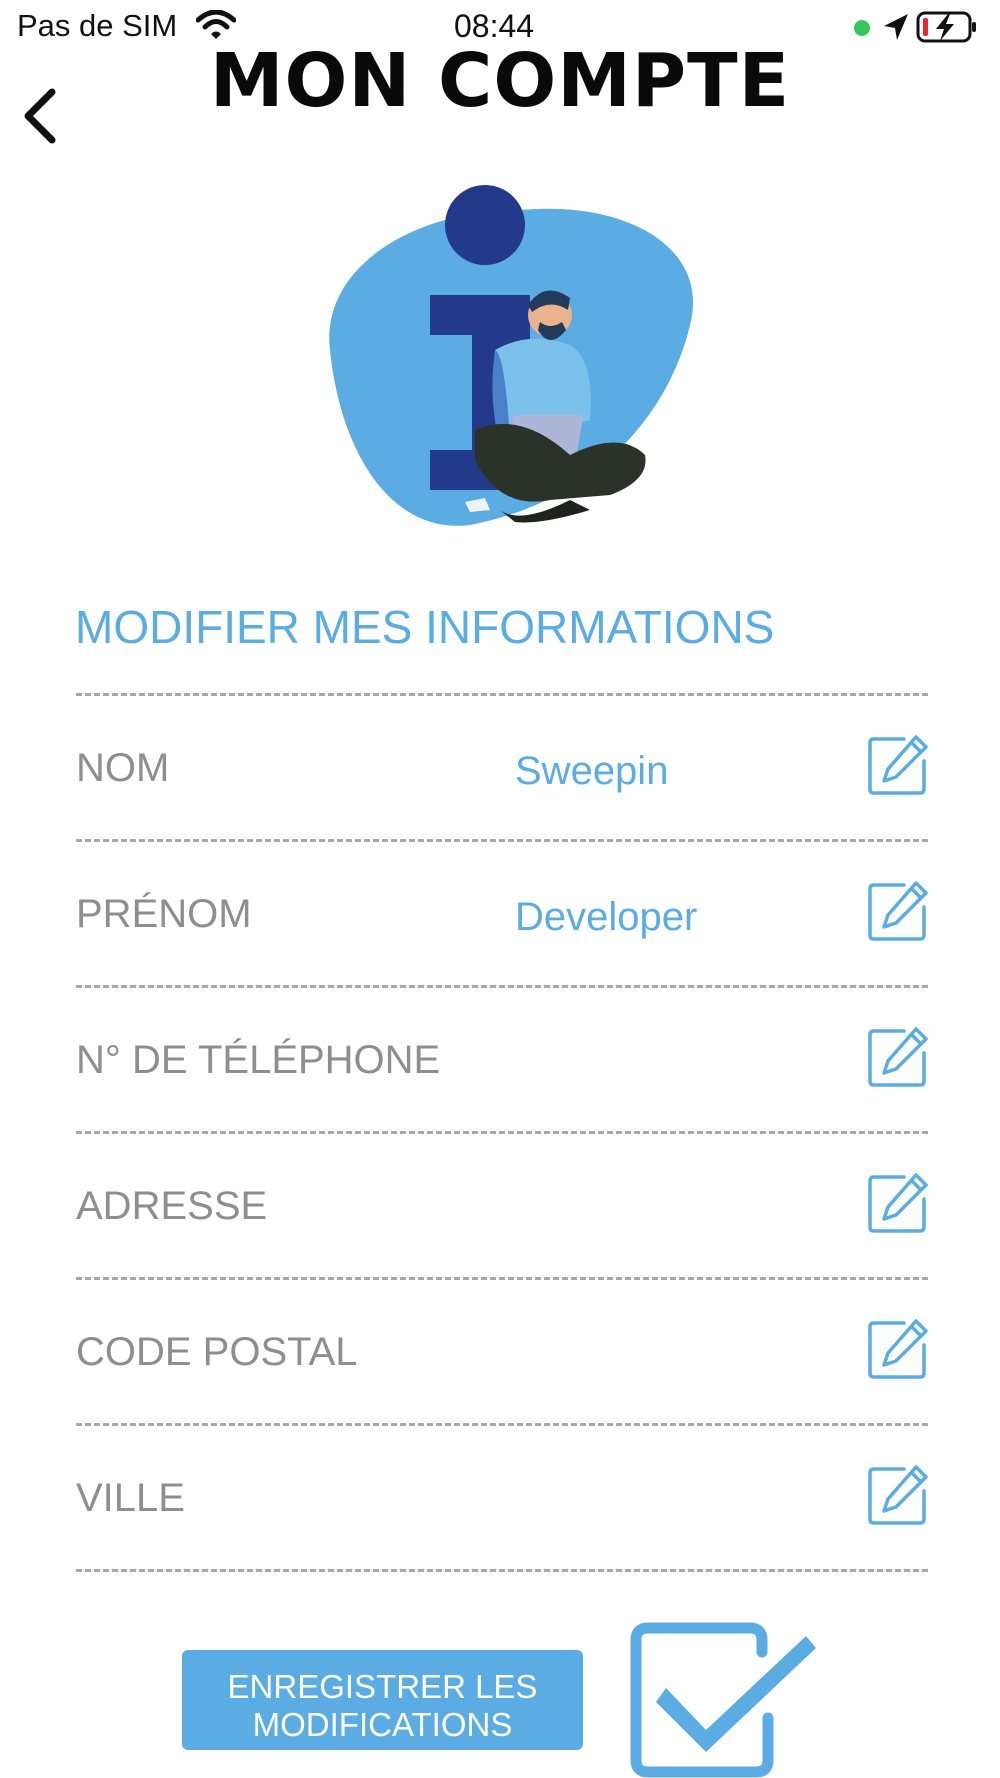 The image size is (1000, 1778). Describe the element at coordinates (425, 627) in the screenshot. I see `section-title: MODIFIER MES INFORMATIONS` at that location.